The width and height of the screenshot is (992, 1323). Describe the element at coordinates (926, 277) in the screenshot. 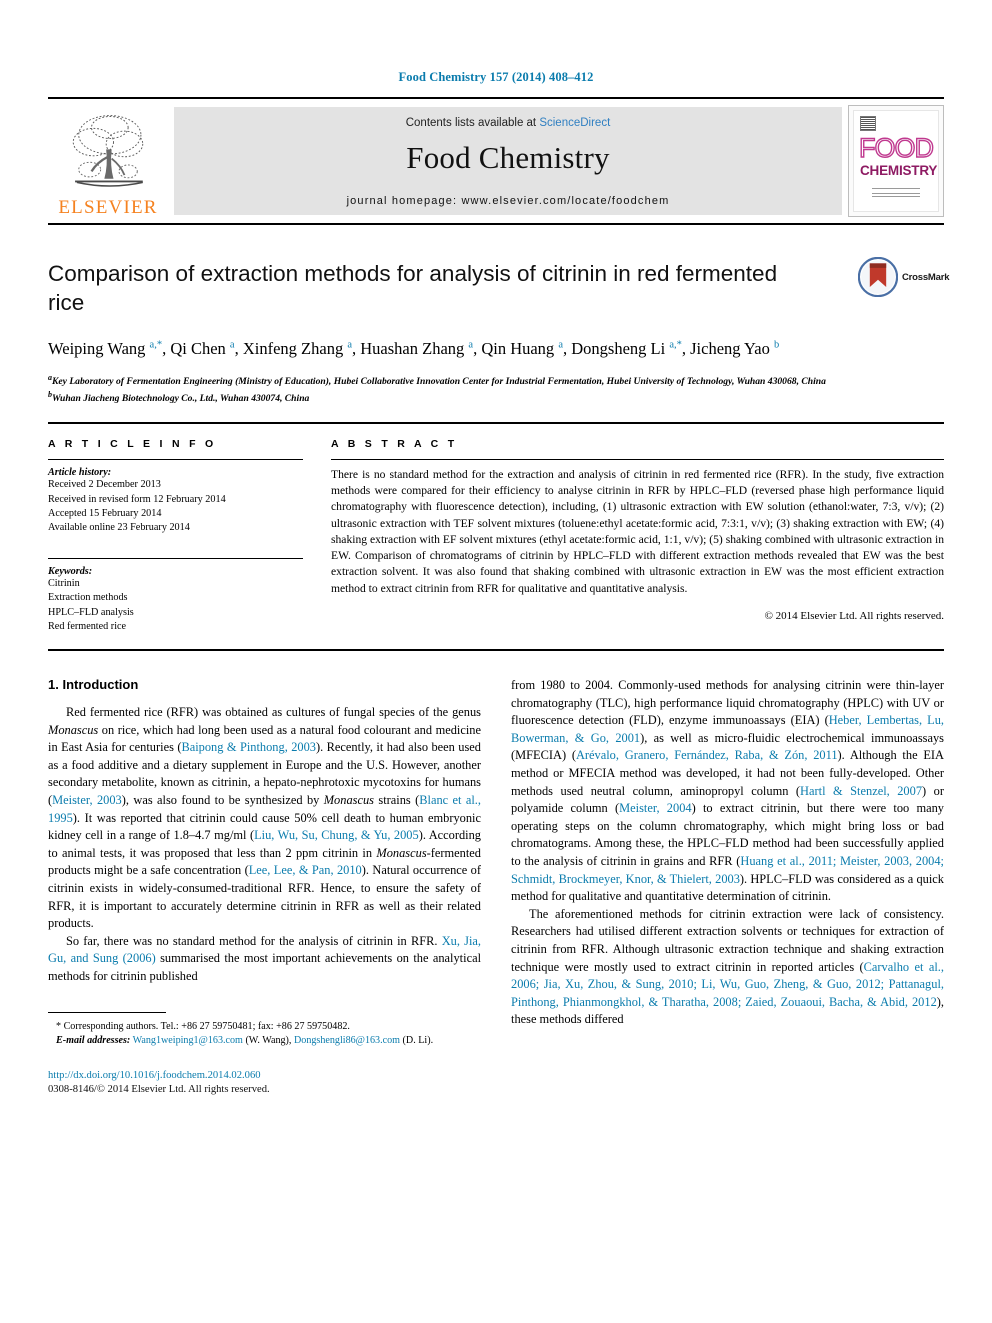

I see `crossmark-label: CrossMark` at that location.